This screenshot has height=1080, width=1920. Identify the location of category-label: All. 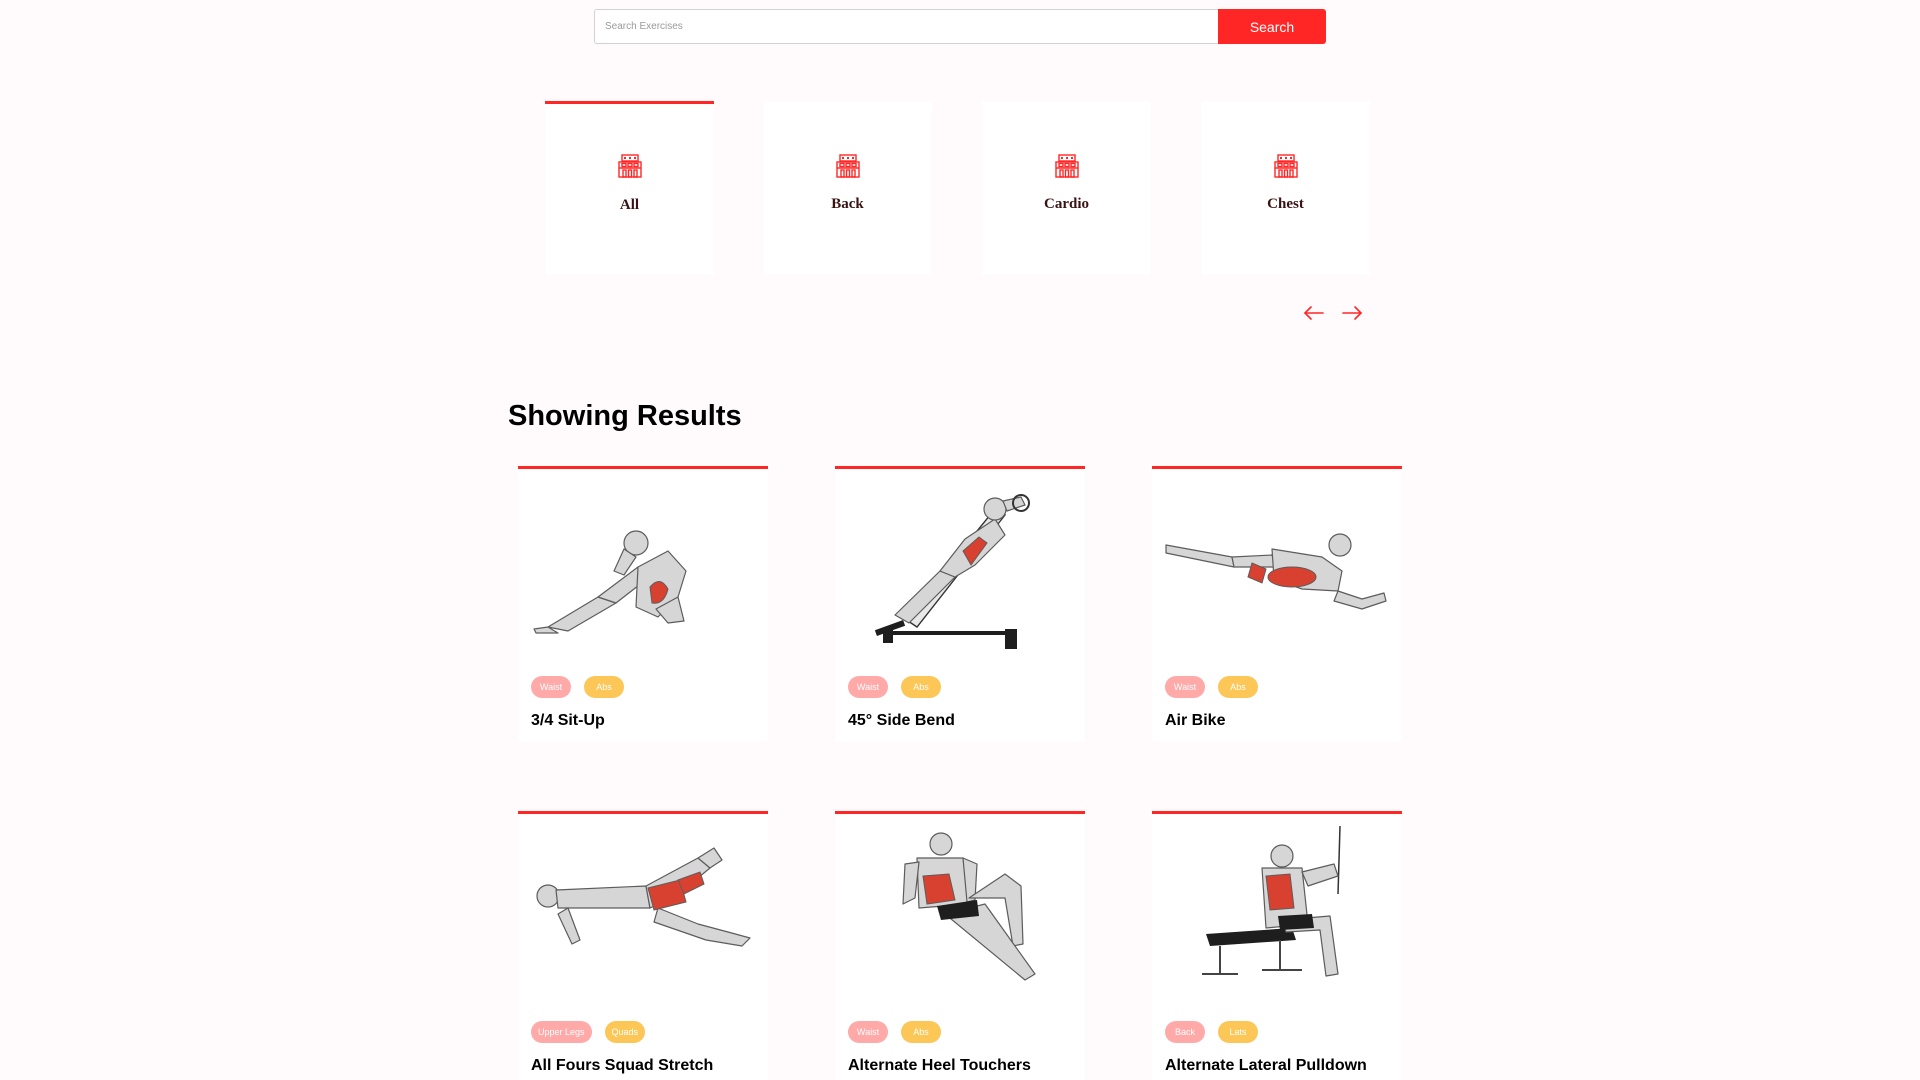
(629, 205).